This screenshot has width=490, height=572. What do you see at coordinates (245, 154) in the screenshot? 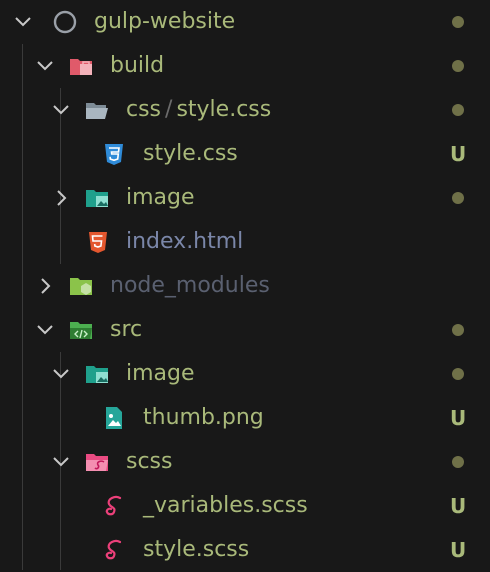
I see `tree-item-style-css: style.css U` at bounding box center [245, 154].